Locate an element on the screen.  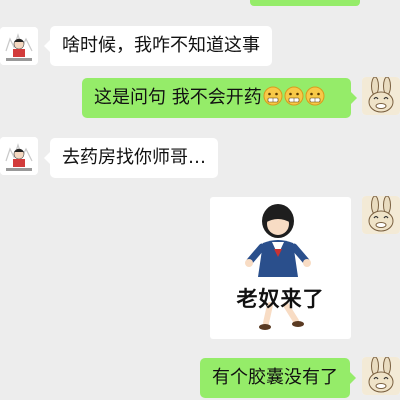
message-bubble: 啥时候，我咋不知道这事 is located at coordinates (158, 46).